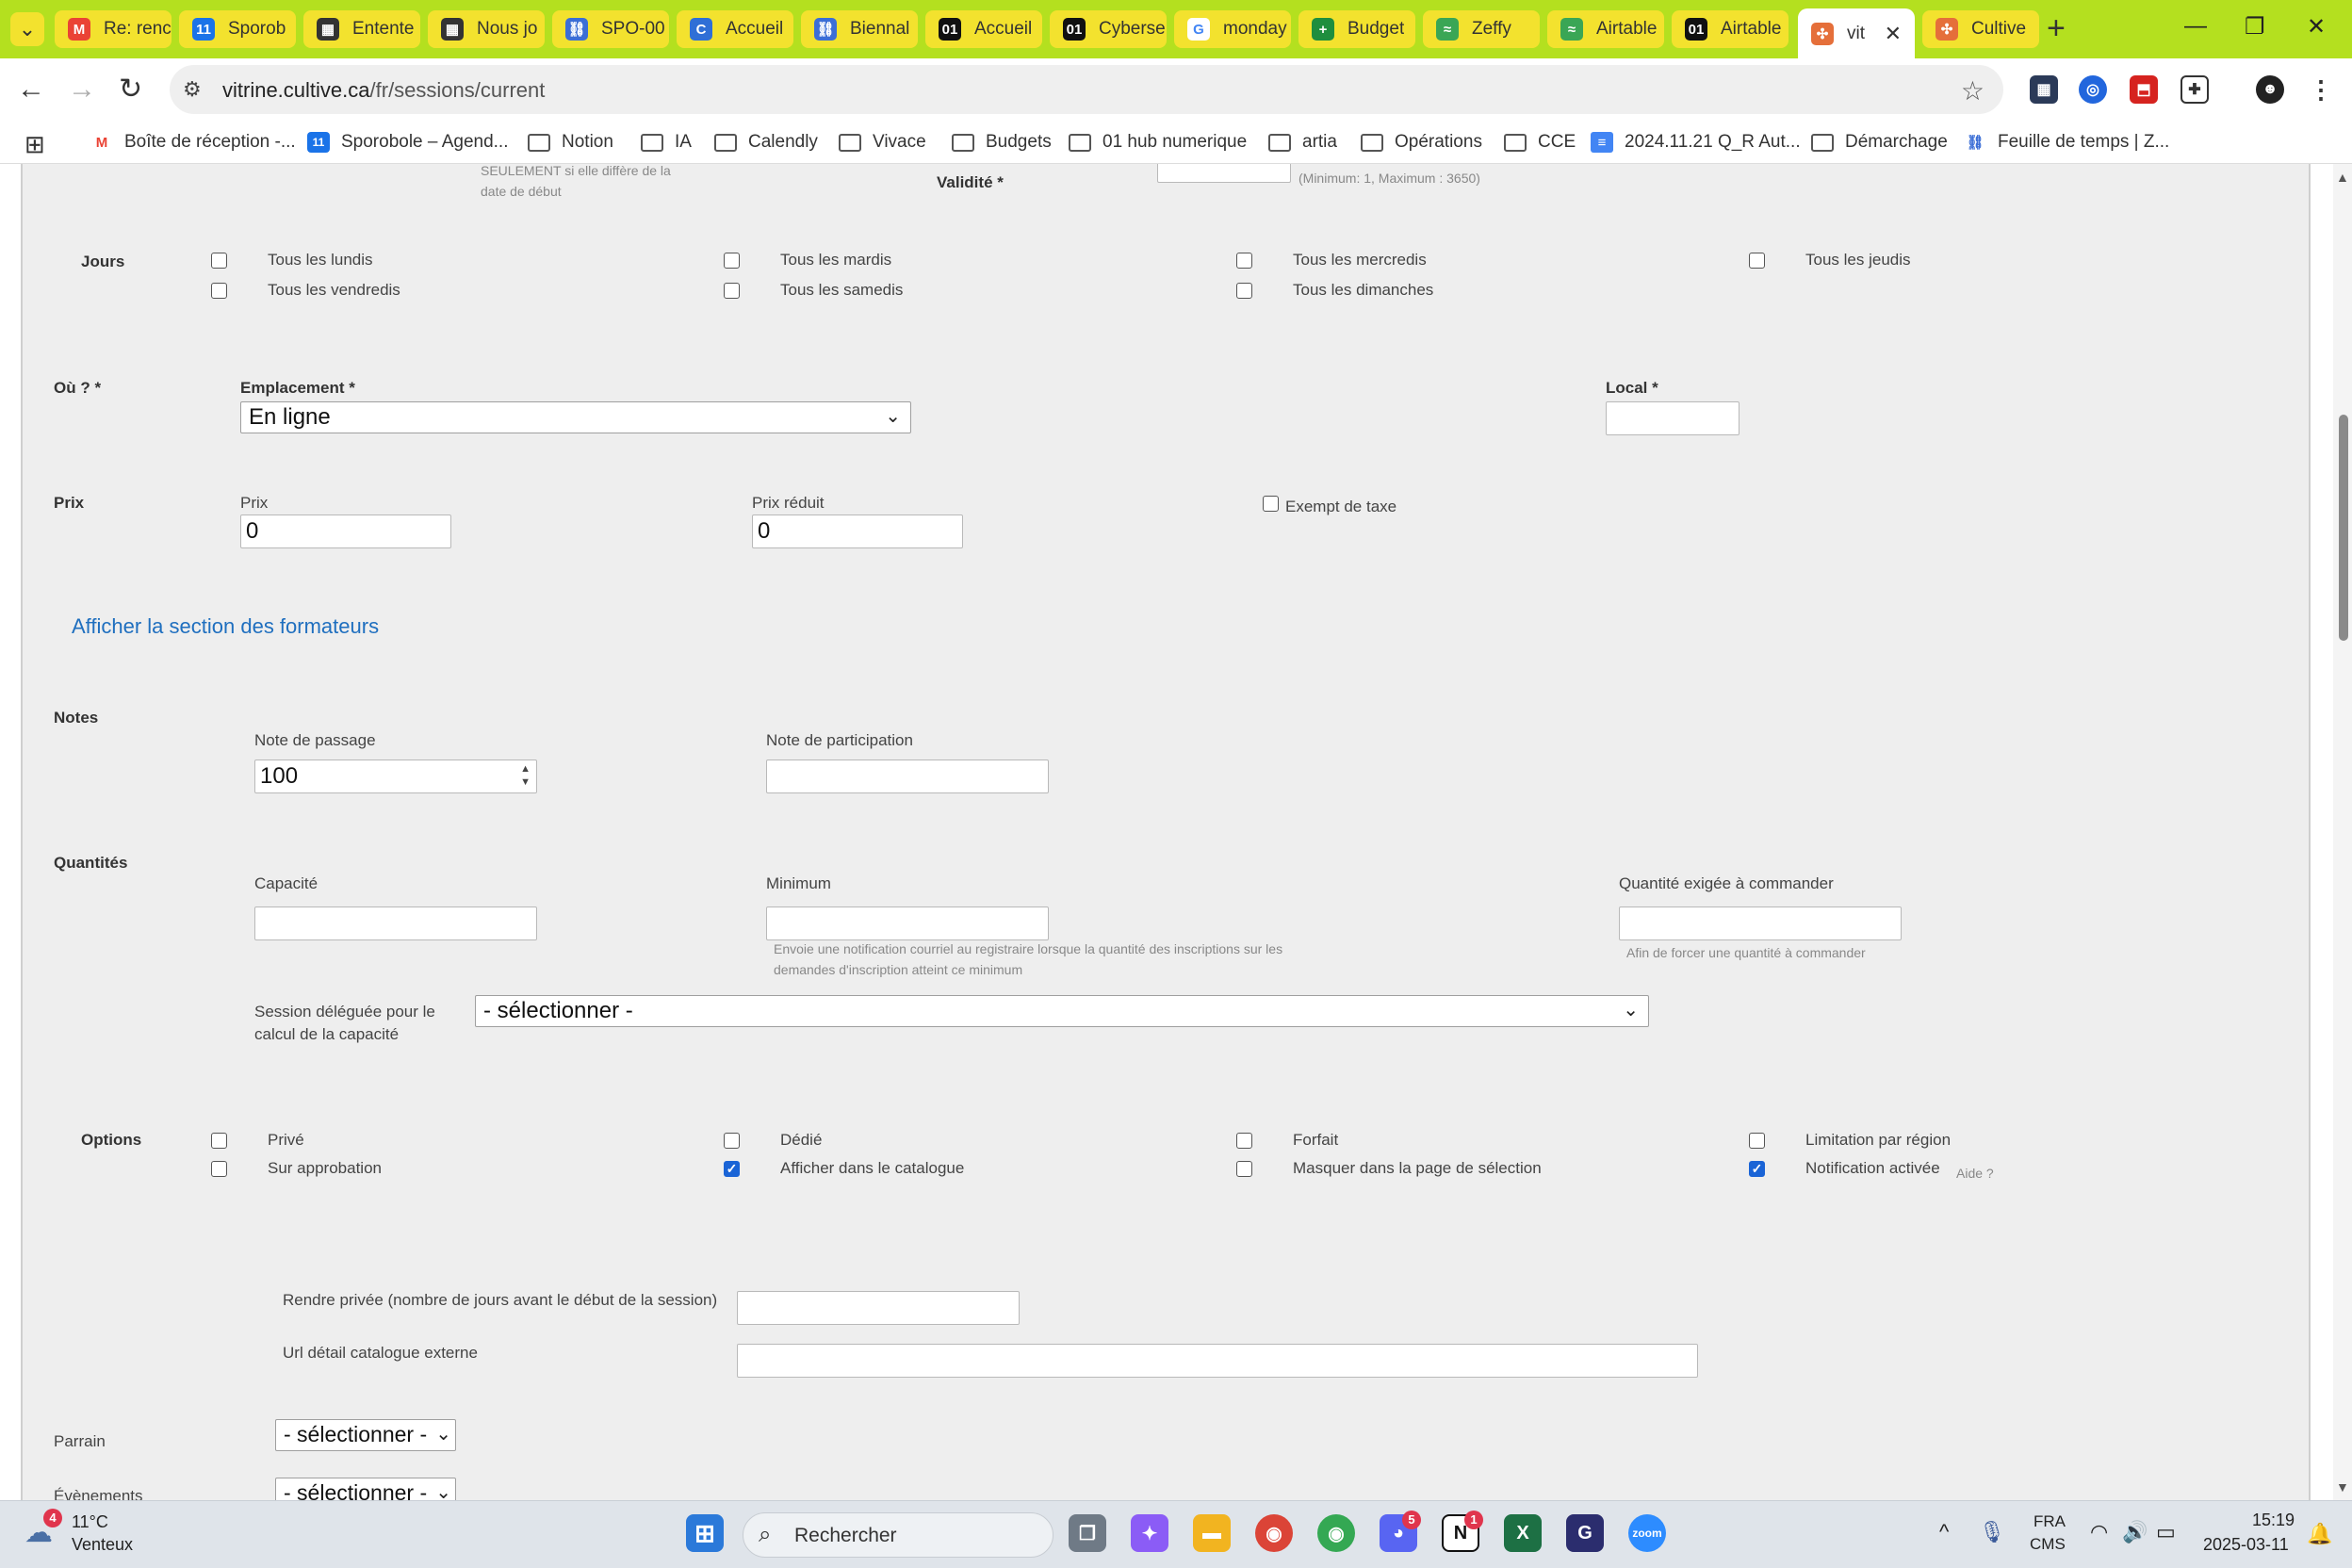 The image size is (2352, 1568). Describe the element at coordinates (732, 1169) in the screenshot. I see `option-checkbox-5: ✓` at that location.